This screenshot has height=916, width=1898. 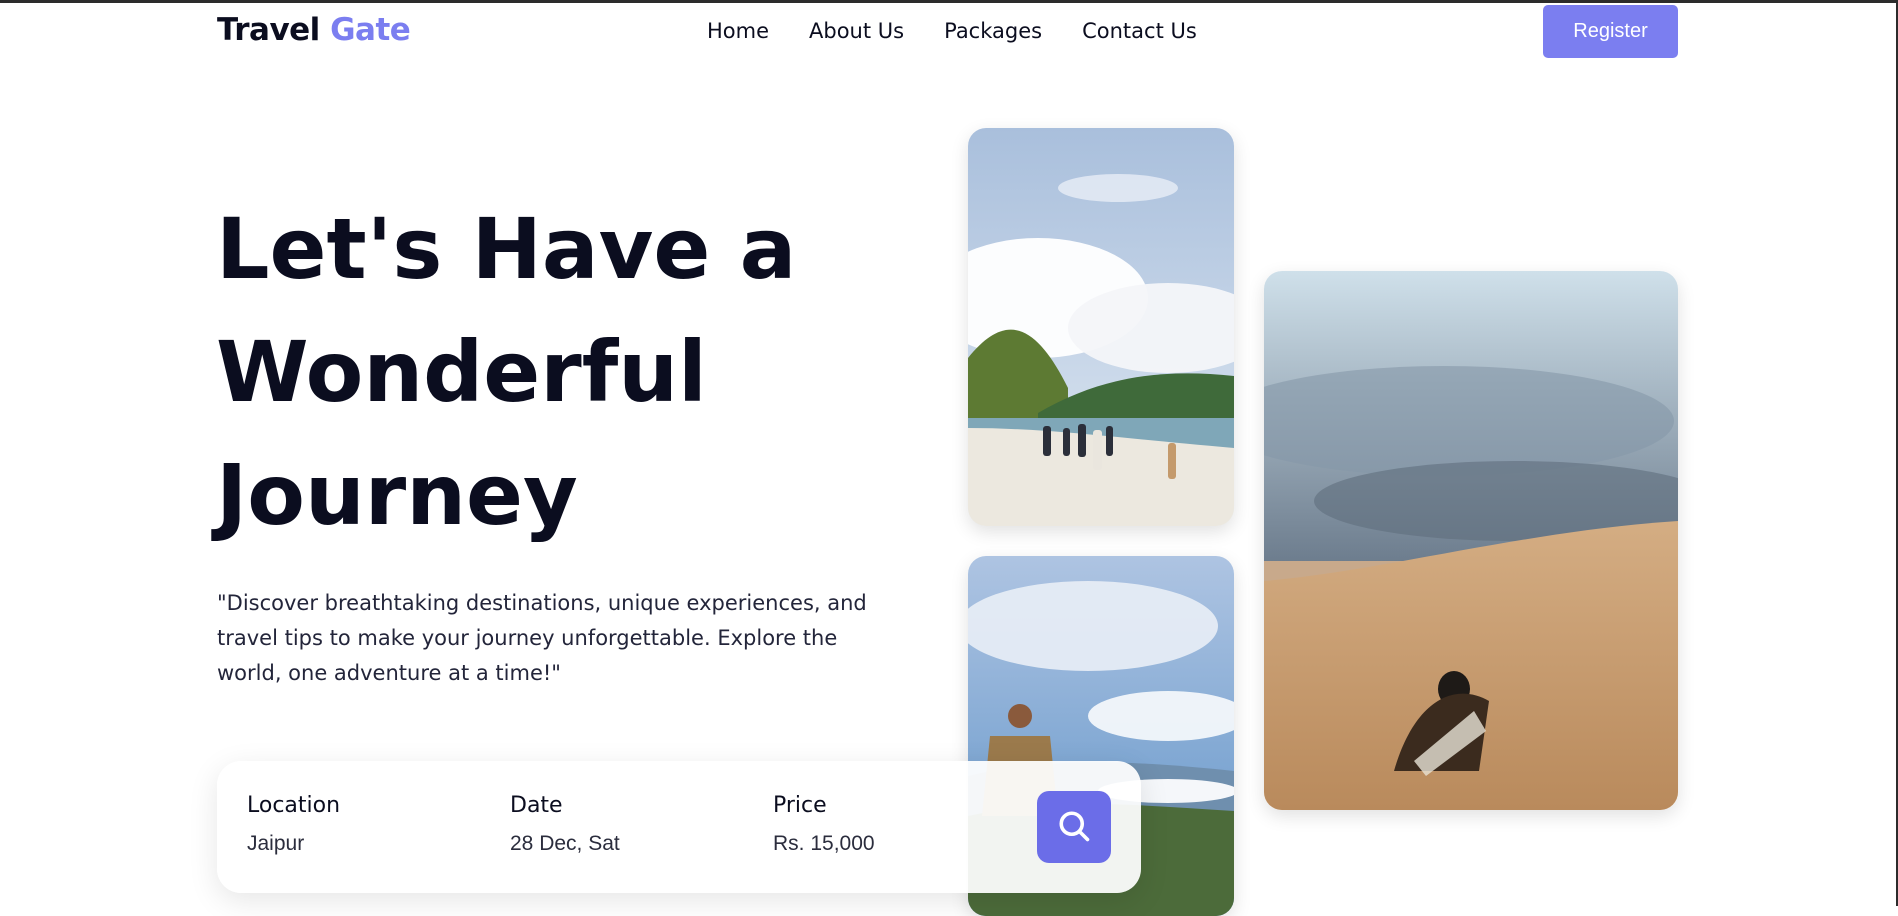 I want to click on nav-packages: Packages, so click(x=993, y=31).